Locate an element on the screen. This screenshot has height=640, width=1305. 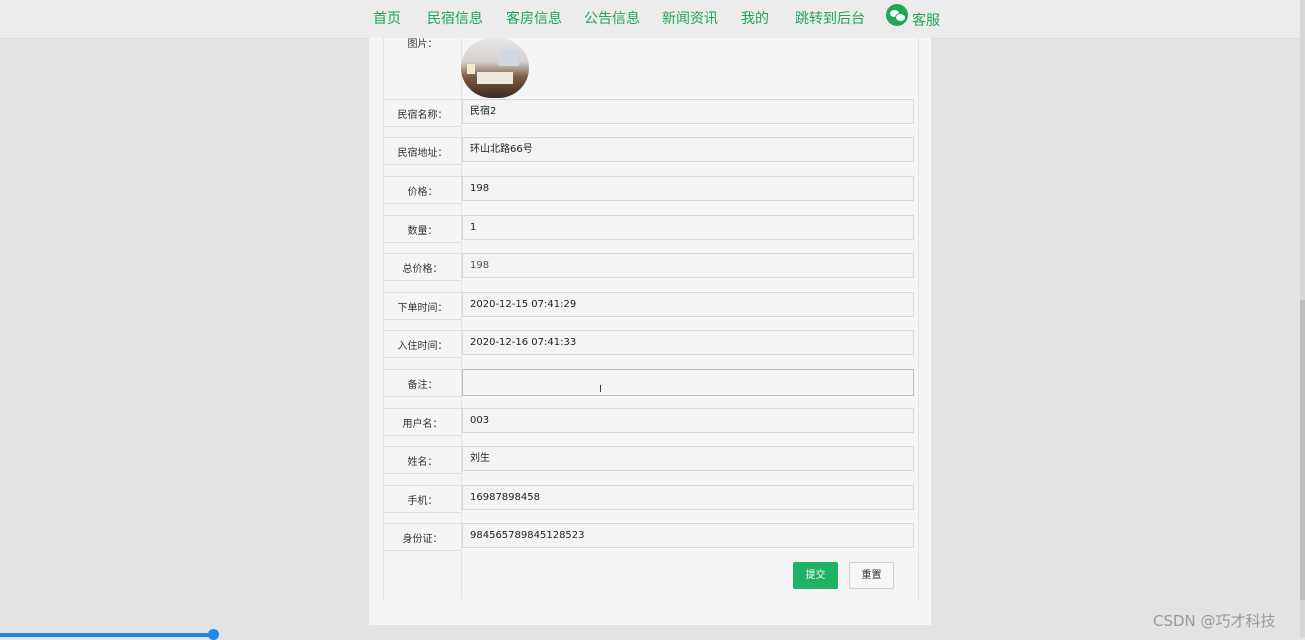
room-thumbnail-image is located at coordinates (495, 68).